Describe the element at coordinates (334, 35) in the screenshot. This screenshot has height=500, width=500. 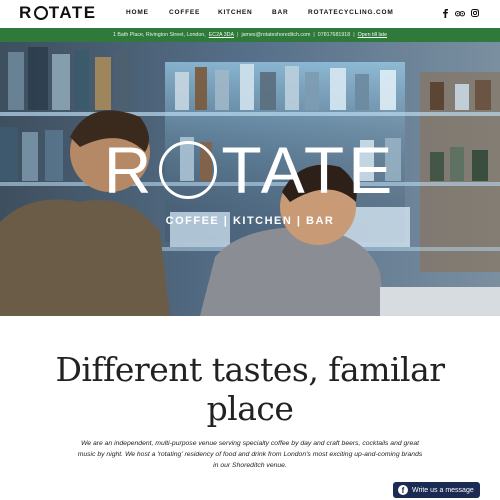
I see `phone-text: 07817681918` at that location.